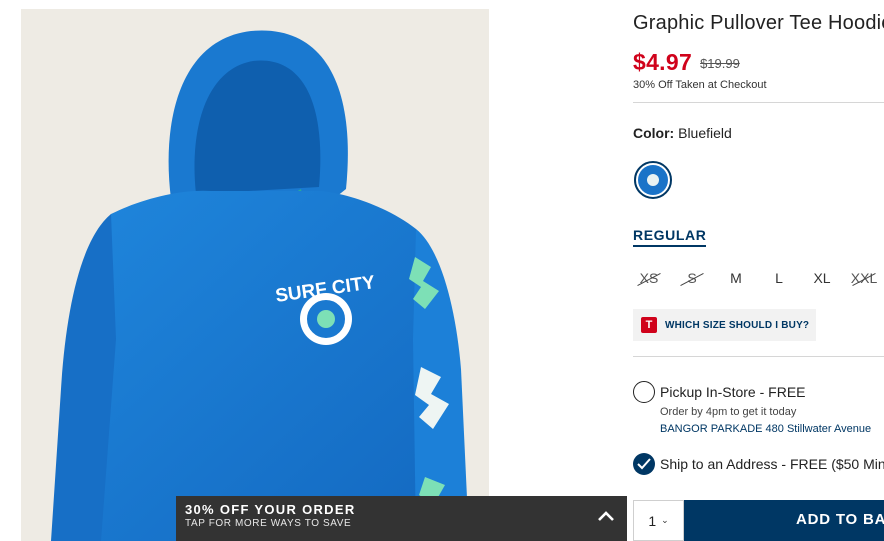  Describe the element at coordinates (765, 429) in the screenshot. I see `store-link: BANGOR PARKADE 480 Stillwater Avenue` at that location.